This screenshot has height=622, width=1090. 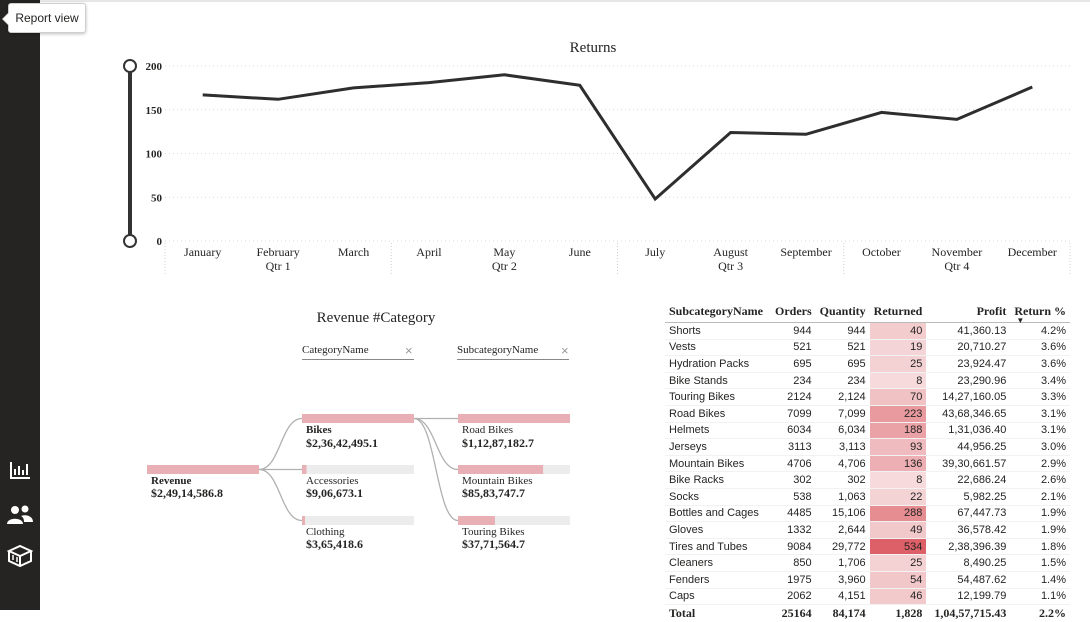 What do you see at coordinates (718, 447) in the screenshot?
I see `cell-subcategory: Jerseys` at bounding box center [718, 447].